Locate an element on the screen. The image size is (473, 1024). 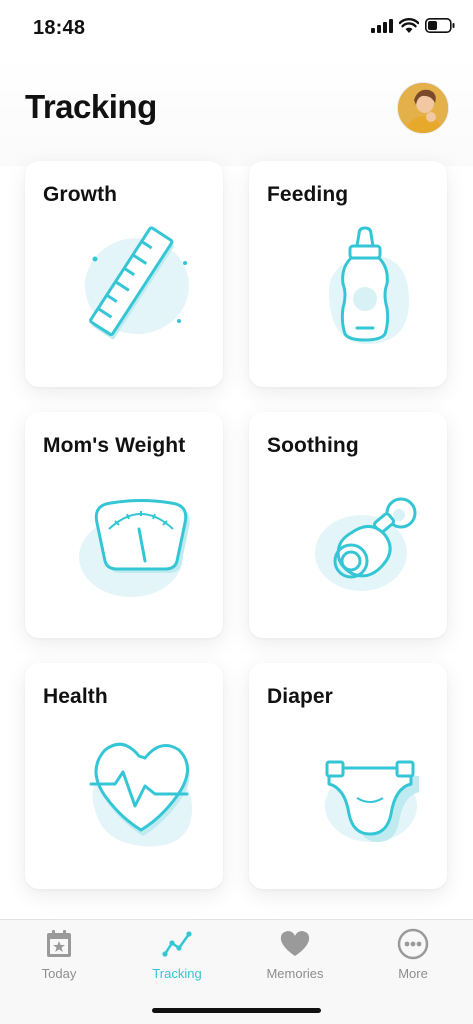
scale-icon is located at coordinates (134, 548).